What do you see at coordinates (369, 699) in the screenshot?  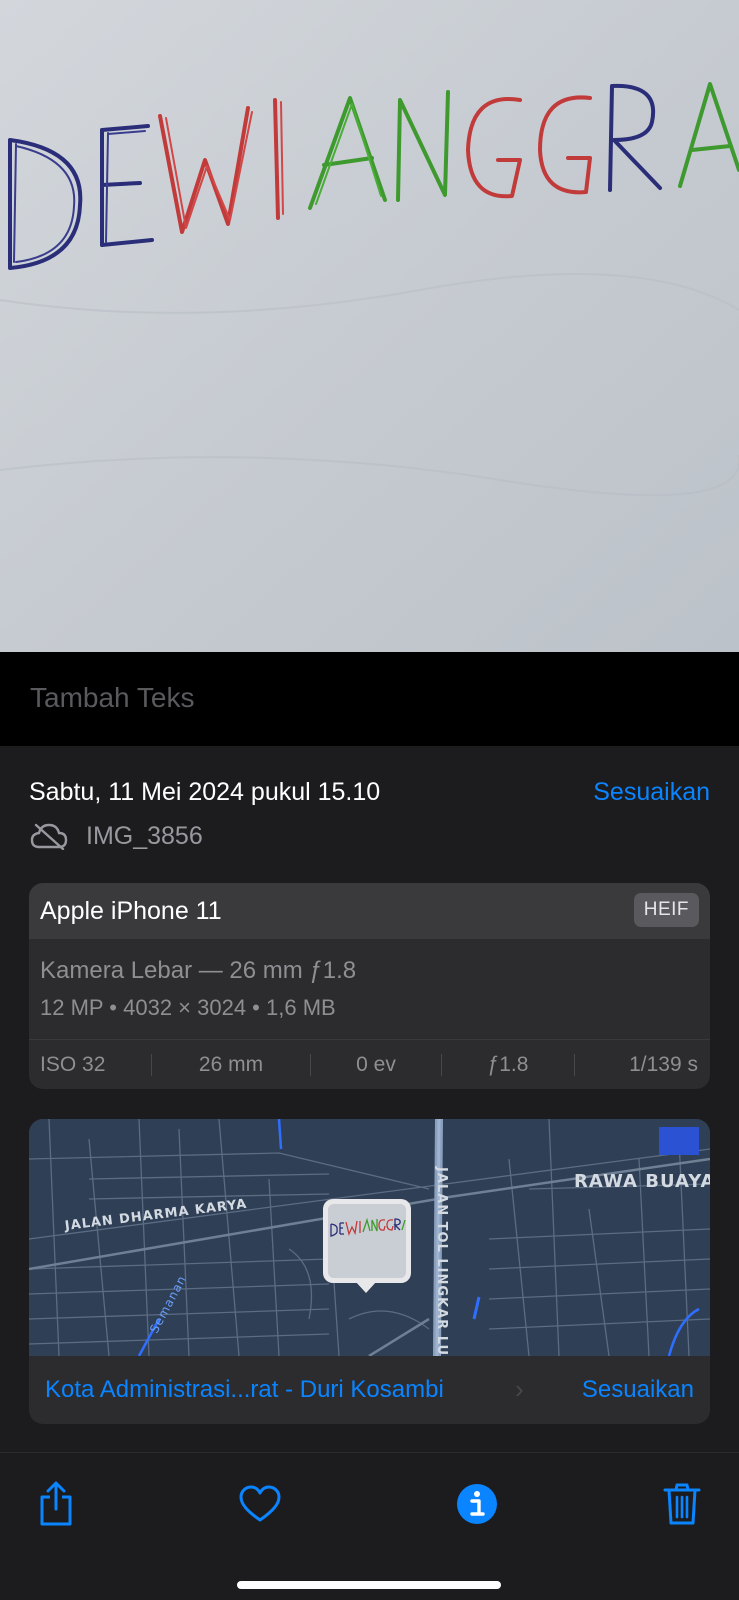 I see `caption-bar: Tambah Teks` at bounding box center [369, 699].